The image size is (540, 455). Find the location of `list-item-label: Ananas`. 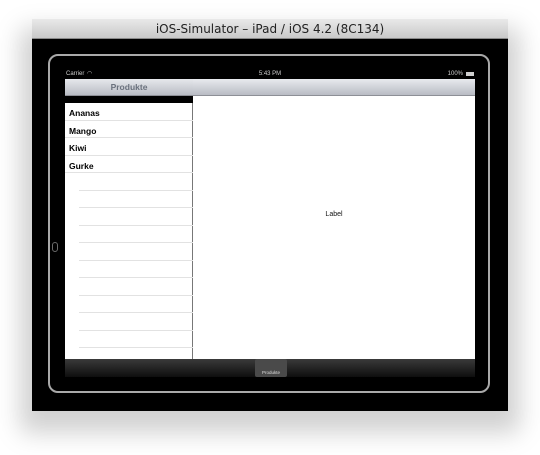

list-item-label: Ananas is located at coordinates (84, 113).